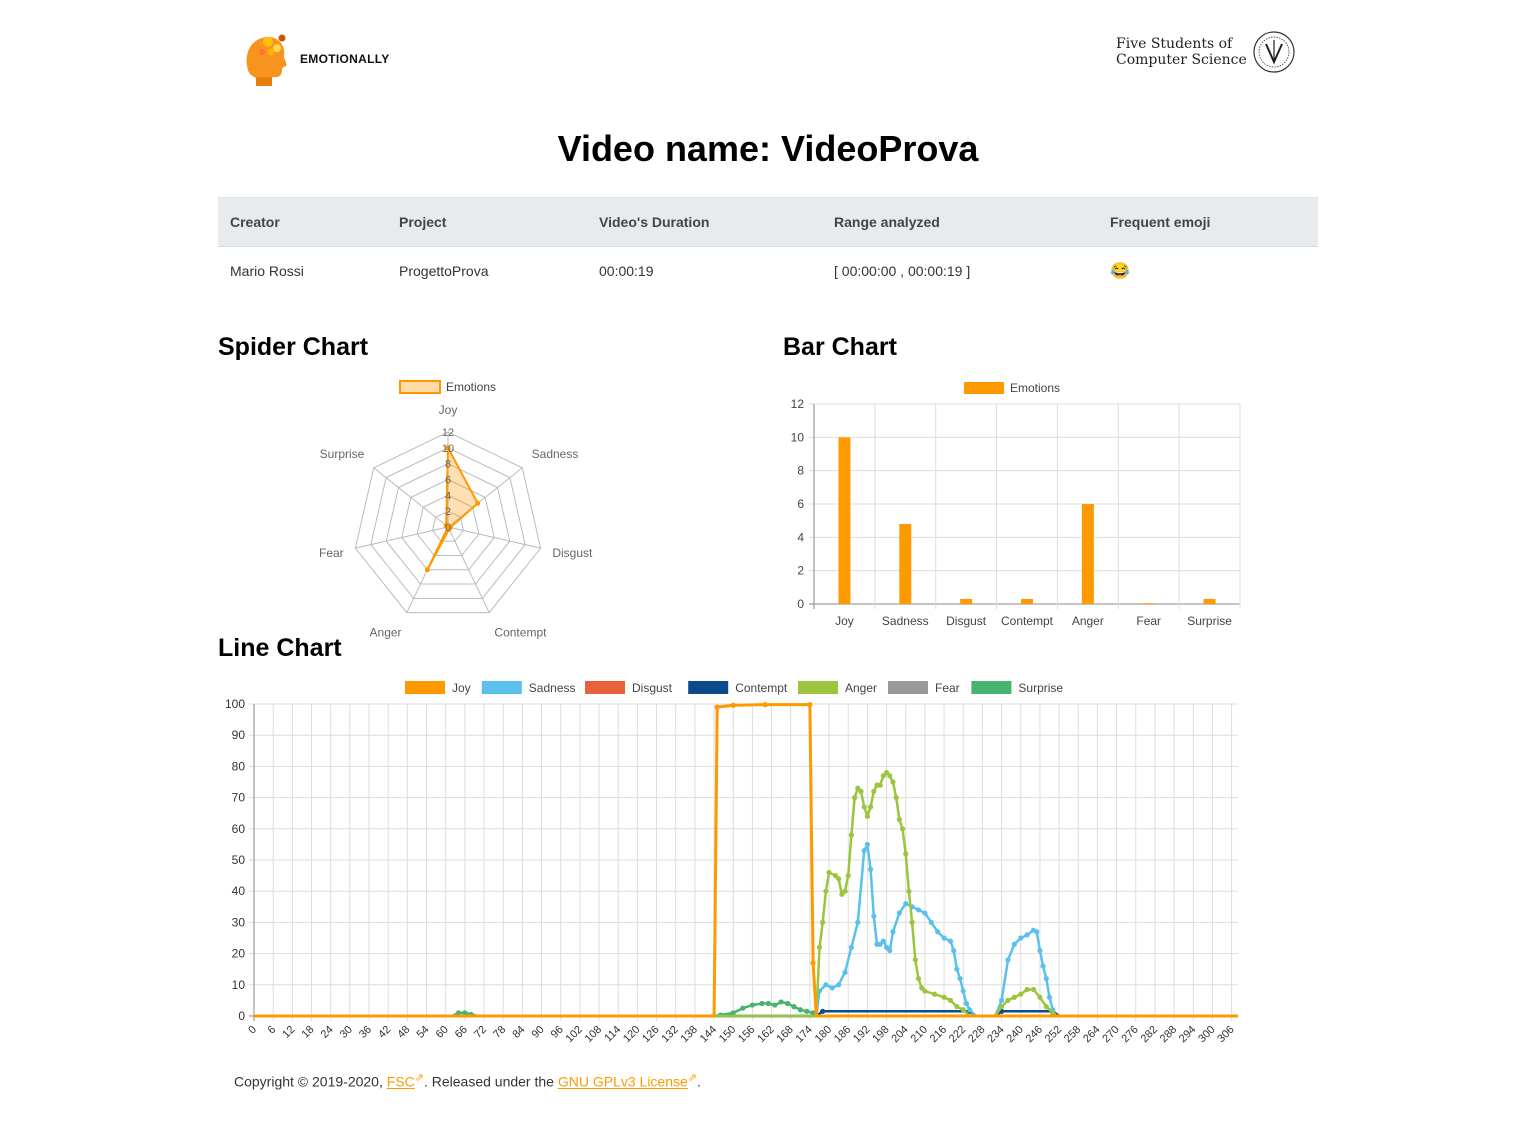 The height and width of the screenshot is (1123, 1536). What do you see at coordinates (746, 930) in the screenshot?
I see `series-line-sadness` at bounding box center [746, 930].